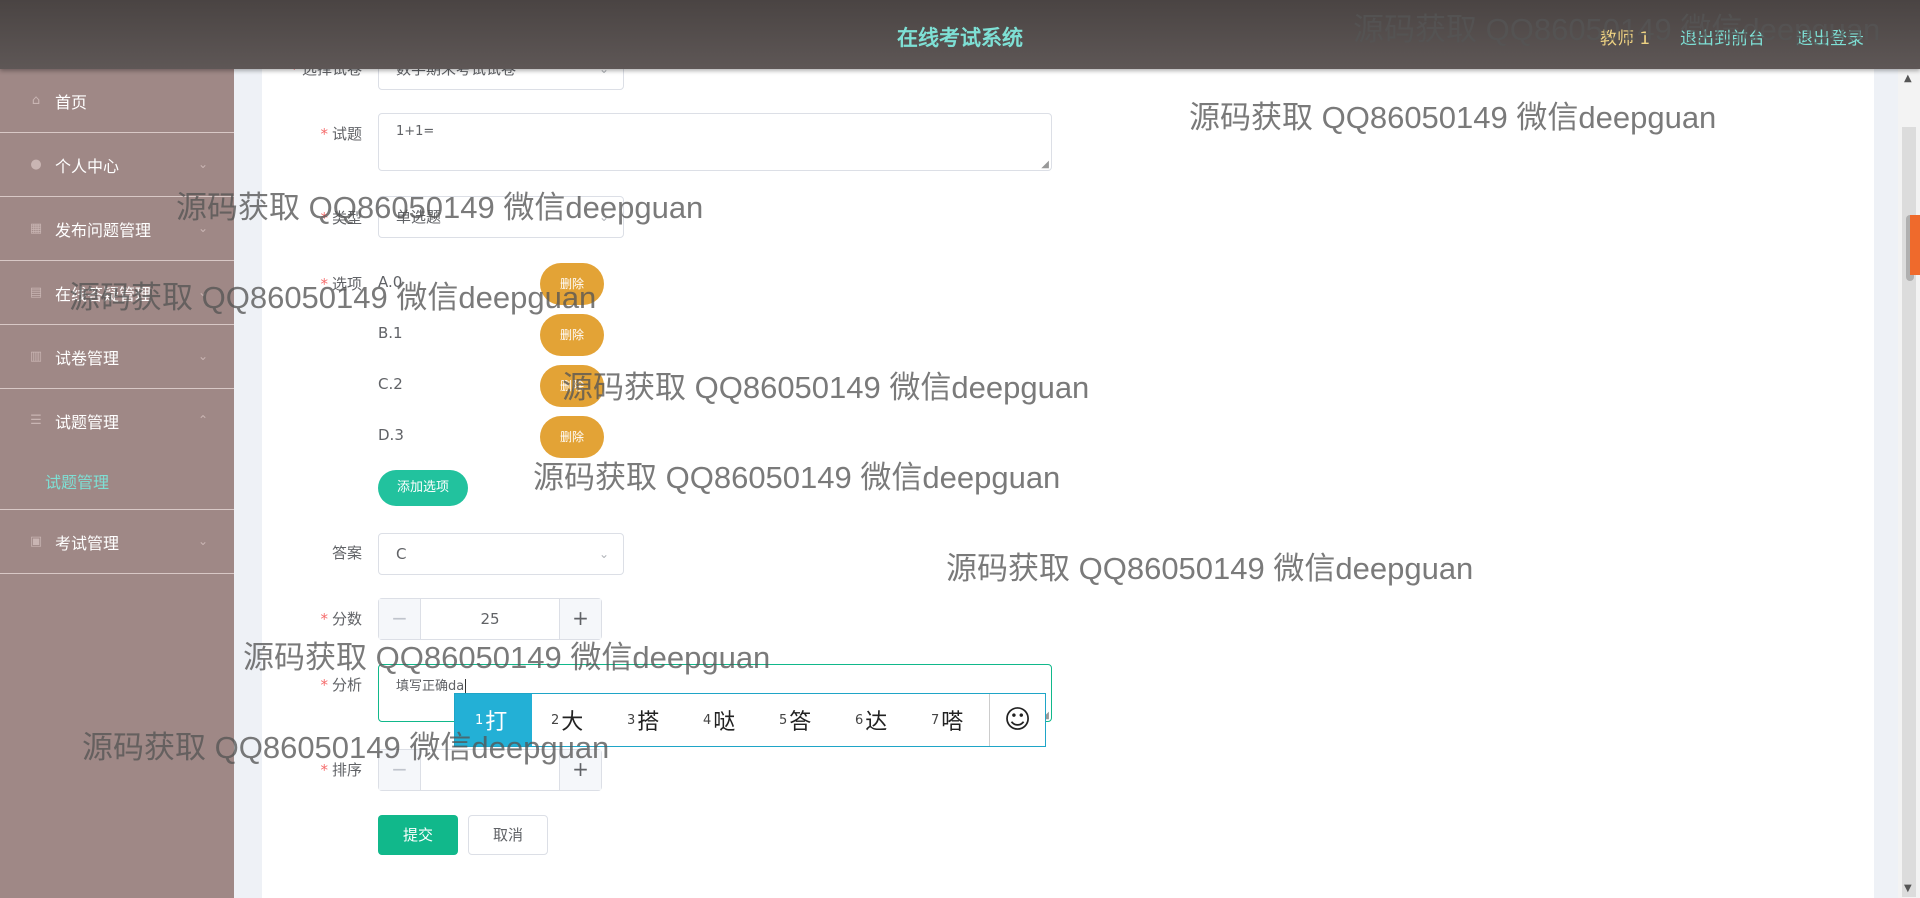  Describe the element at coordinates (87, 543) in the screenshot. I see `sidebar-item-label: 考试管理` at that location.